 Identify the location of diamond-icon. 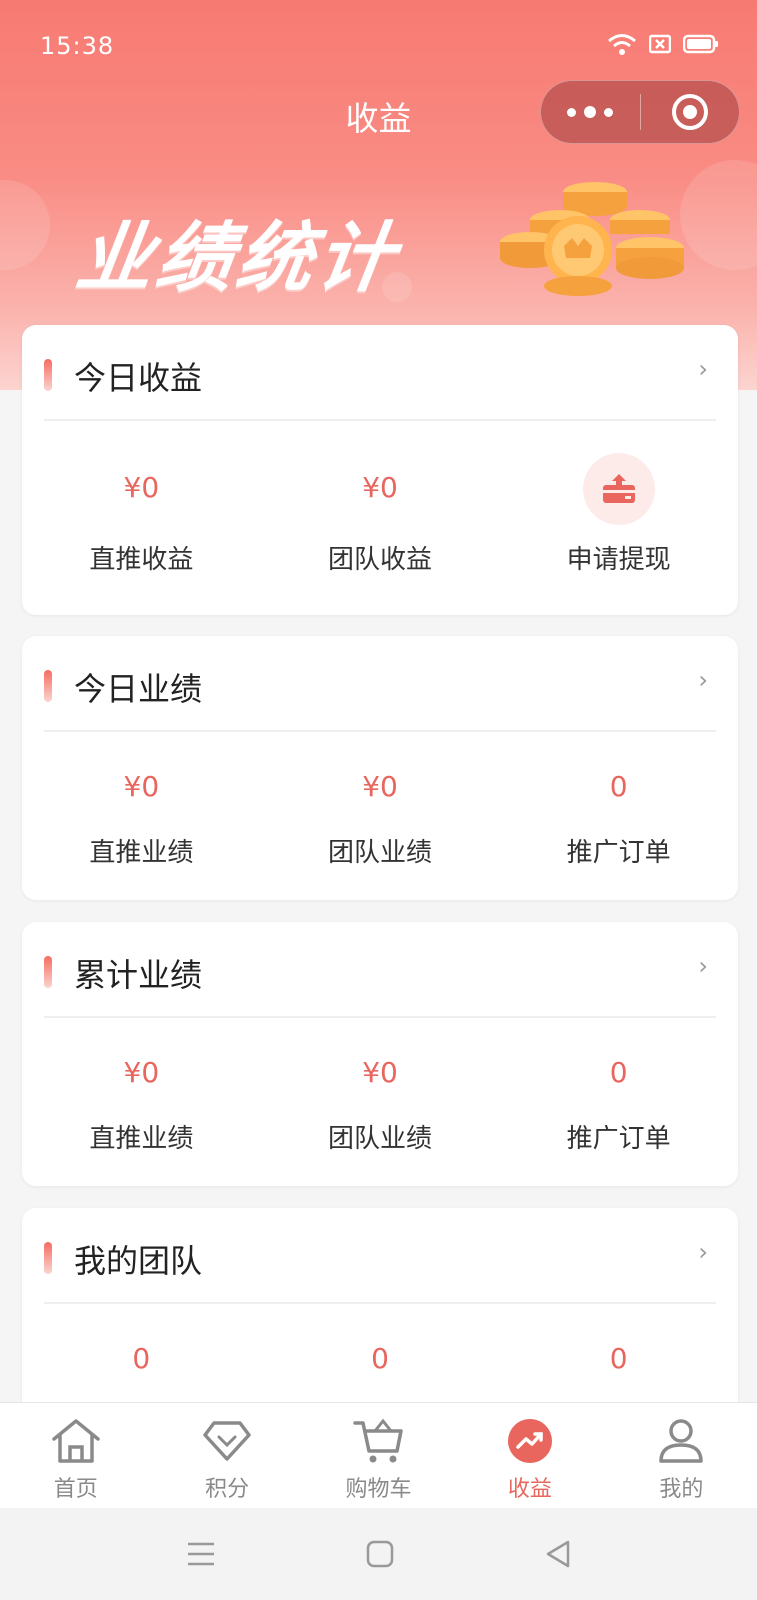
(227, 1441).